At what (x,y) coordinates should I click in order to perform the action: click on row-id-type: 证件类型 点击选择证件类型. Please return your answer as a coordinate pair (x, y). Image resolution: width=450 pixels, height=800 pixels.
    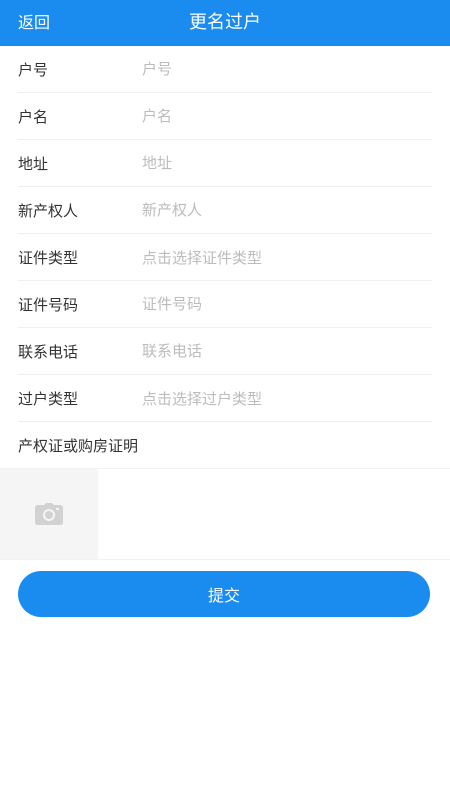
    Looking at the image, I should click on (225, 257).